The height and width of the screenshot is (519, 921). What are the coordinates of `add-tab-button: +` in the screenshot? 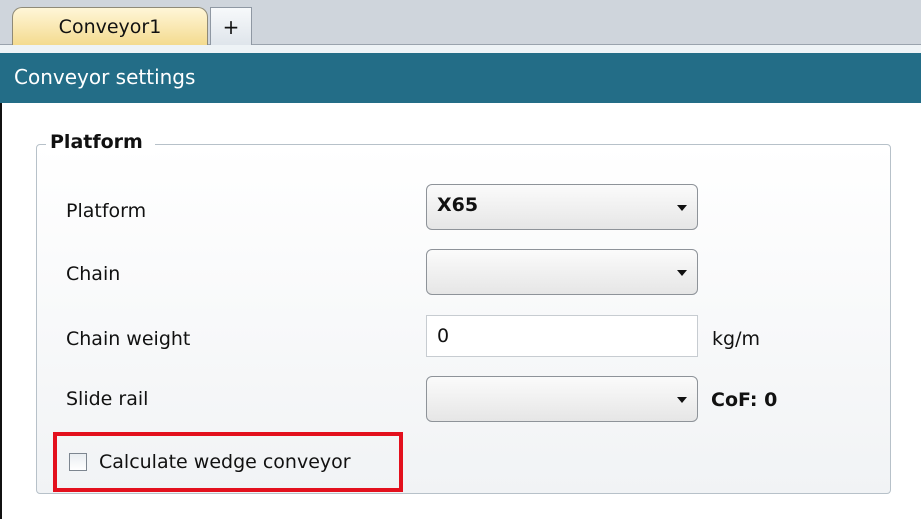 It's located at (231, 26).